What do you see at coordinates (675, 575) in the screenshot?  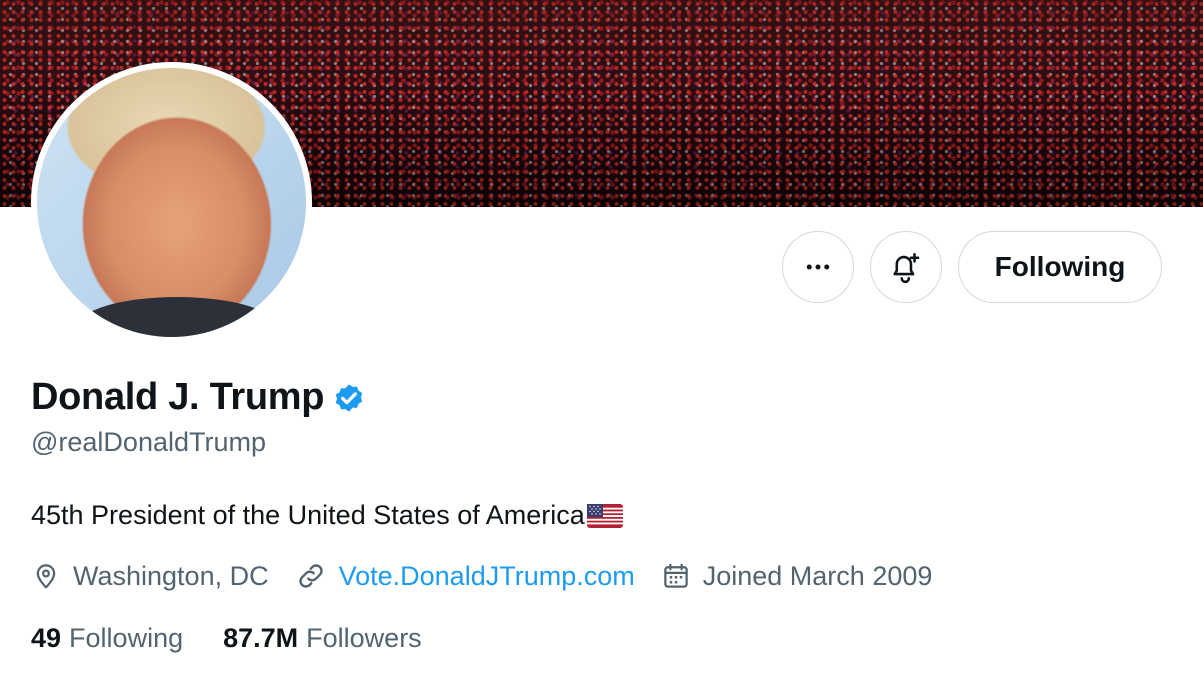 I see `calendar-icon` at bounding box center [675, 575].